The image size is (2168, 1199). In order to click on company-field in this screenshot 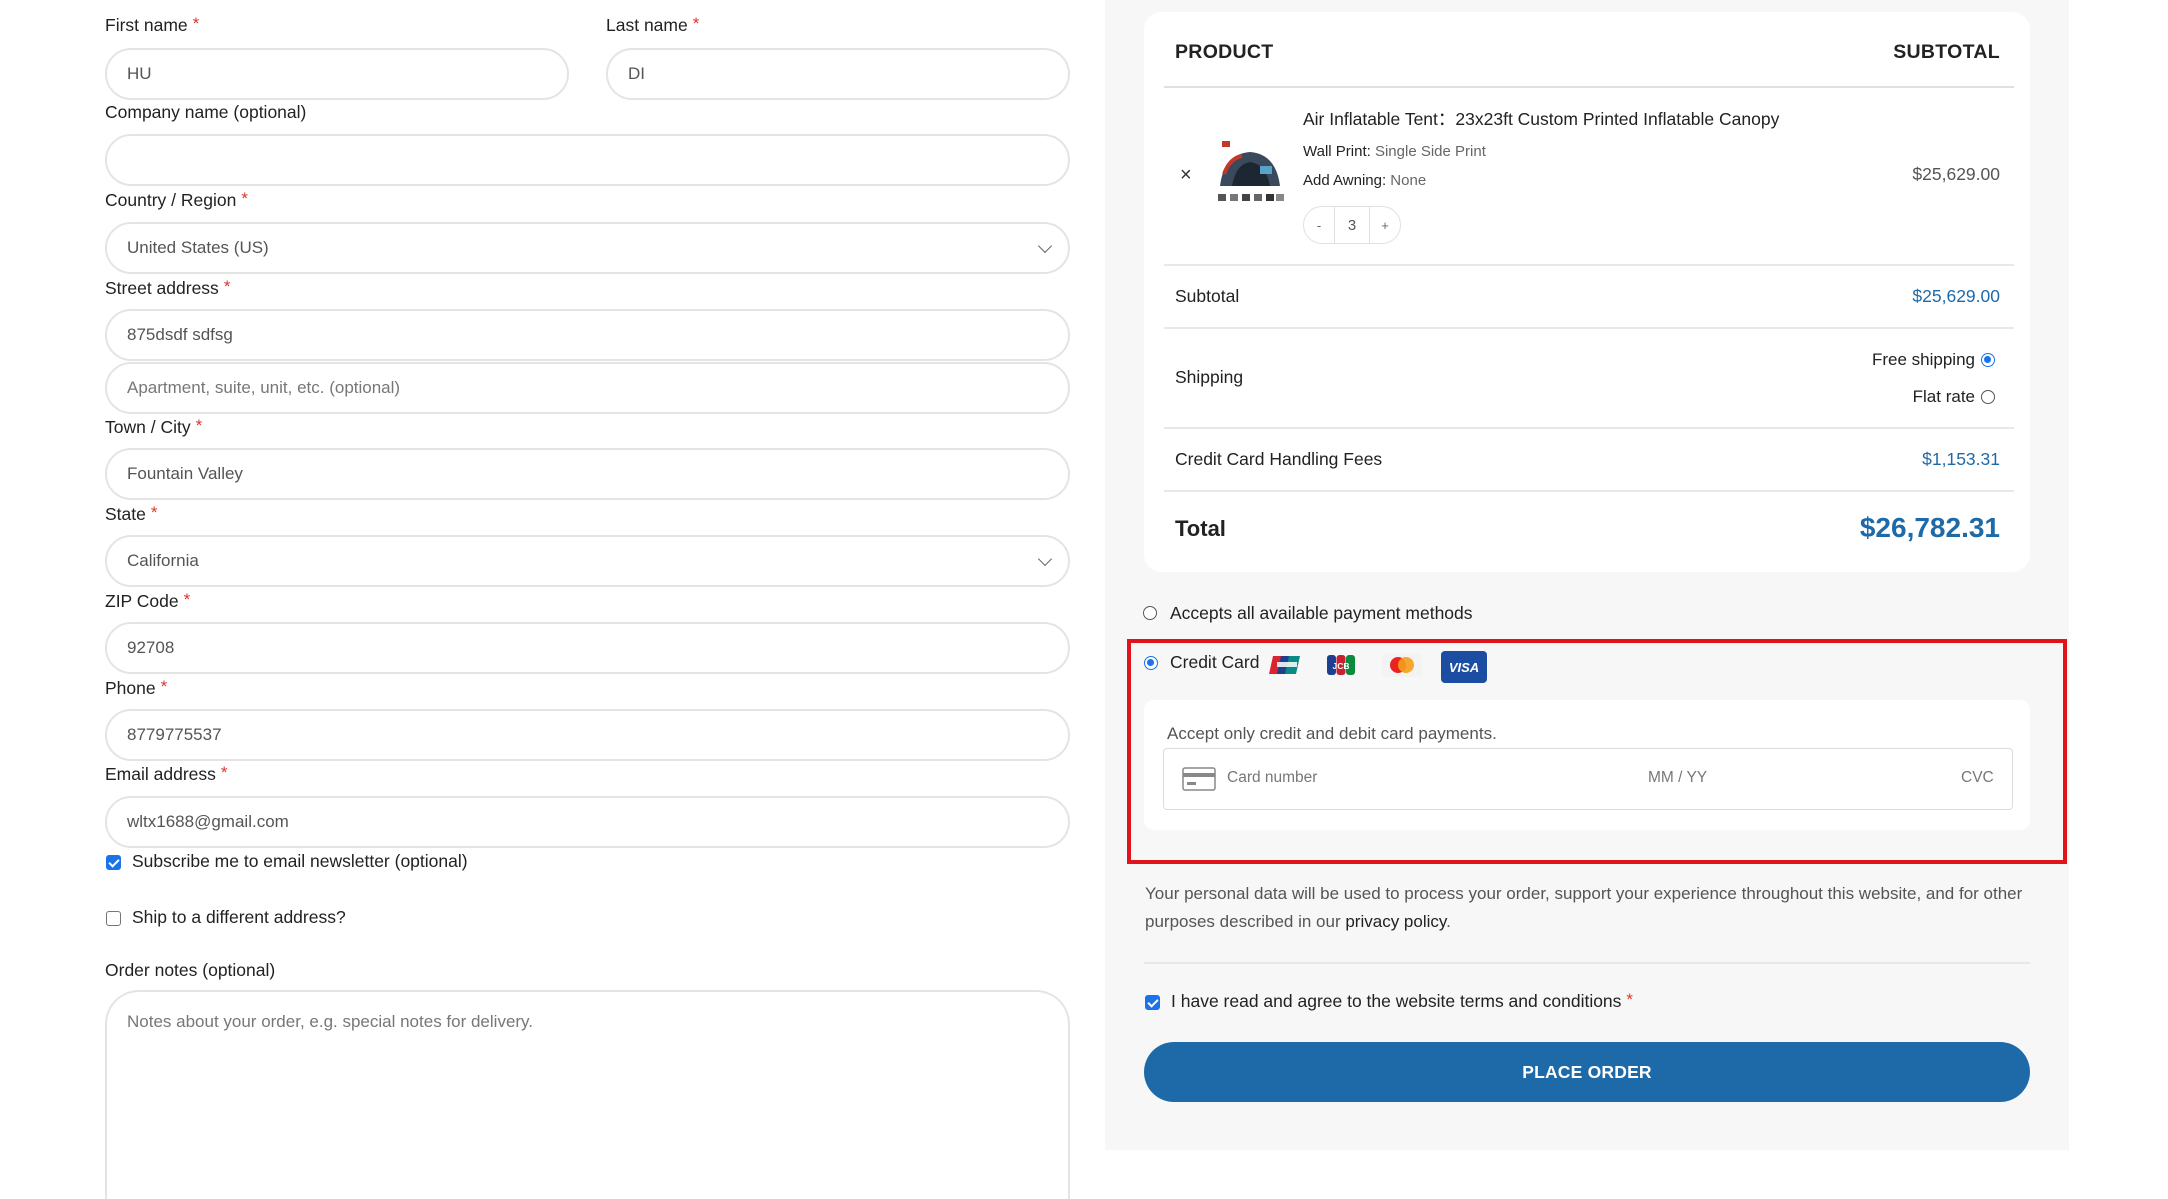, I will do `click(587, 160)`.